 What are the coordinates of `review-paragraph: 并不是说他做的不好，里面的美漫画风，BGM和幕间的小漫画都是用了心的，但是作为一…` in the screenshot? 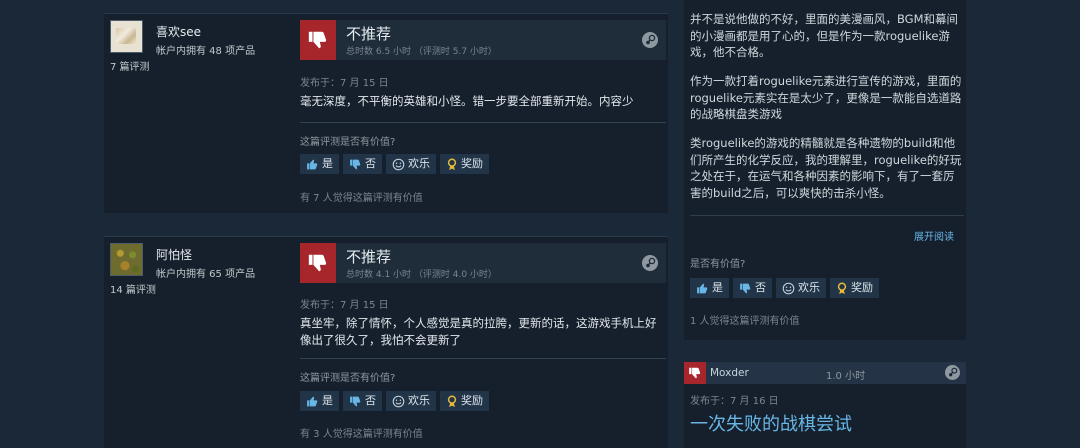 It's located at (824, 35).